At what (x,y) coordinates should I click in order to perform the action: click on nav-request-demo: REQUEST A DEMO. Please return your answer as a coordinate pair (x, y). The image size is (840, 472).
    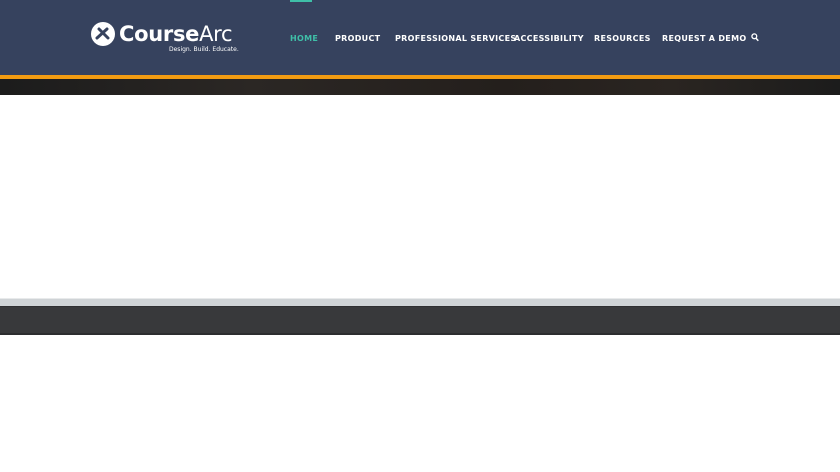
    Looking at the image, I should click on (704, 38).